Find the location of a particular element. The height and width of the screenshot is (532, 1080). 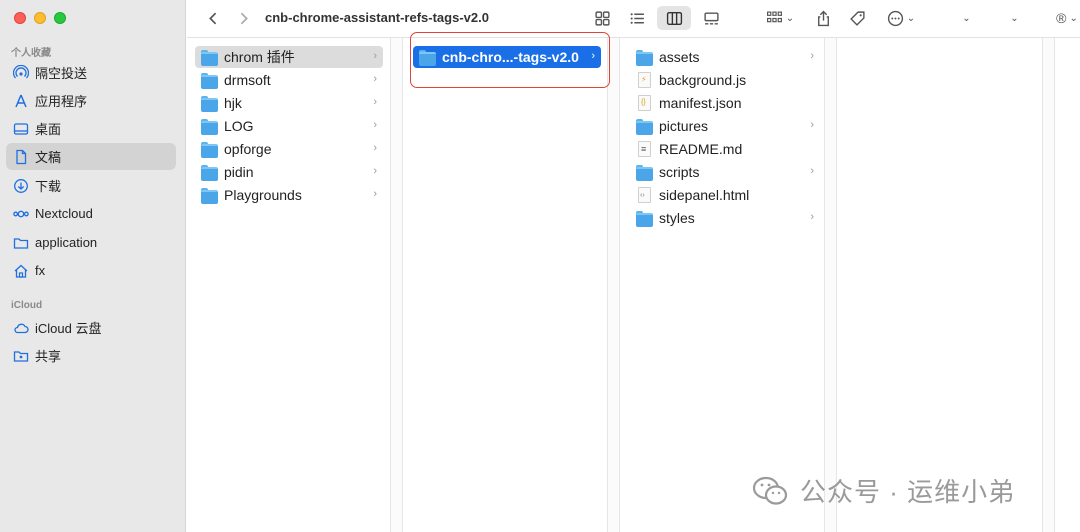

more-actions-button: ⌄ is located at coordinates (901, 18).